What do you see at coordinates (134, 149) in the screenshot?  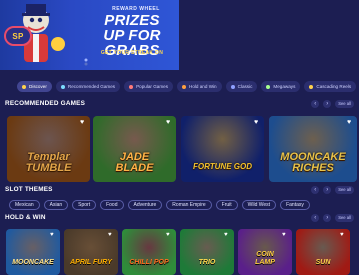 I see `game-card: JADE BLADE ♥` at bounding box center [134, 149].